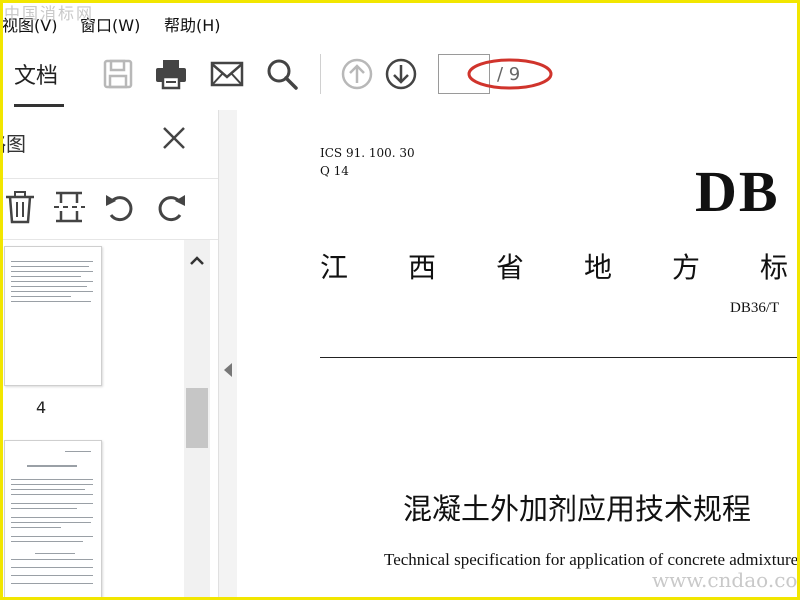 The width and height of the screenshot is (800, 600). I want to click on doc-q-code: Q 14, so click(334, 171).